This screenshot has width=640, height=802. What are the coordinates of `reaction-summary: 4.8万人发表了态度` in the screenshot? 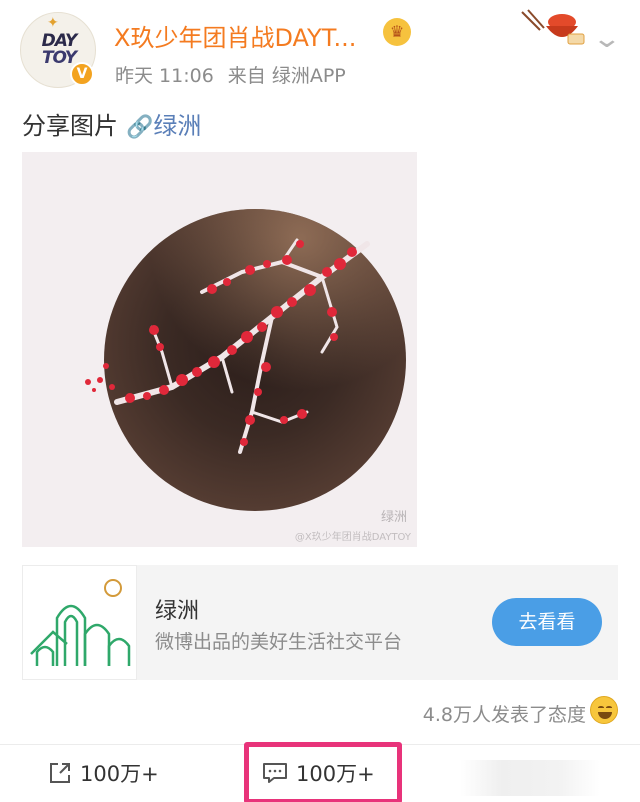 It's located at (504, 713).